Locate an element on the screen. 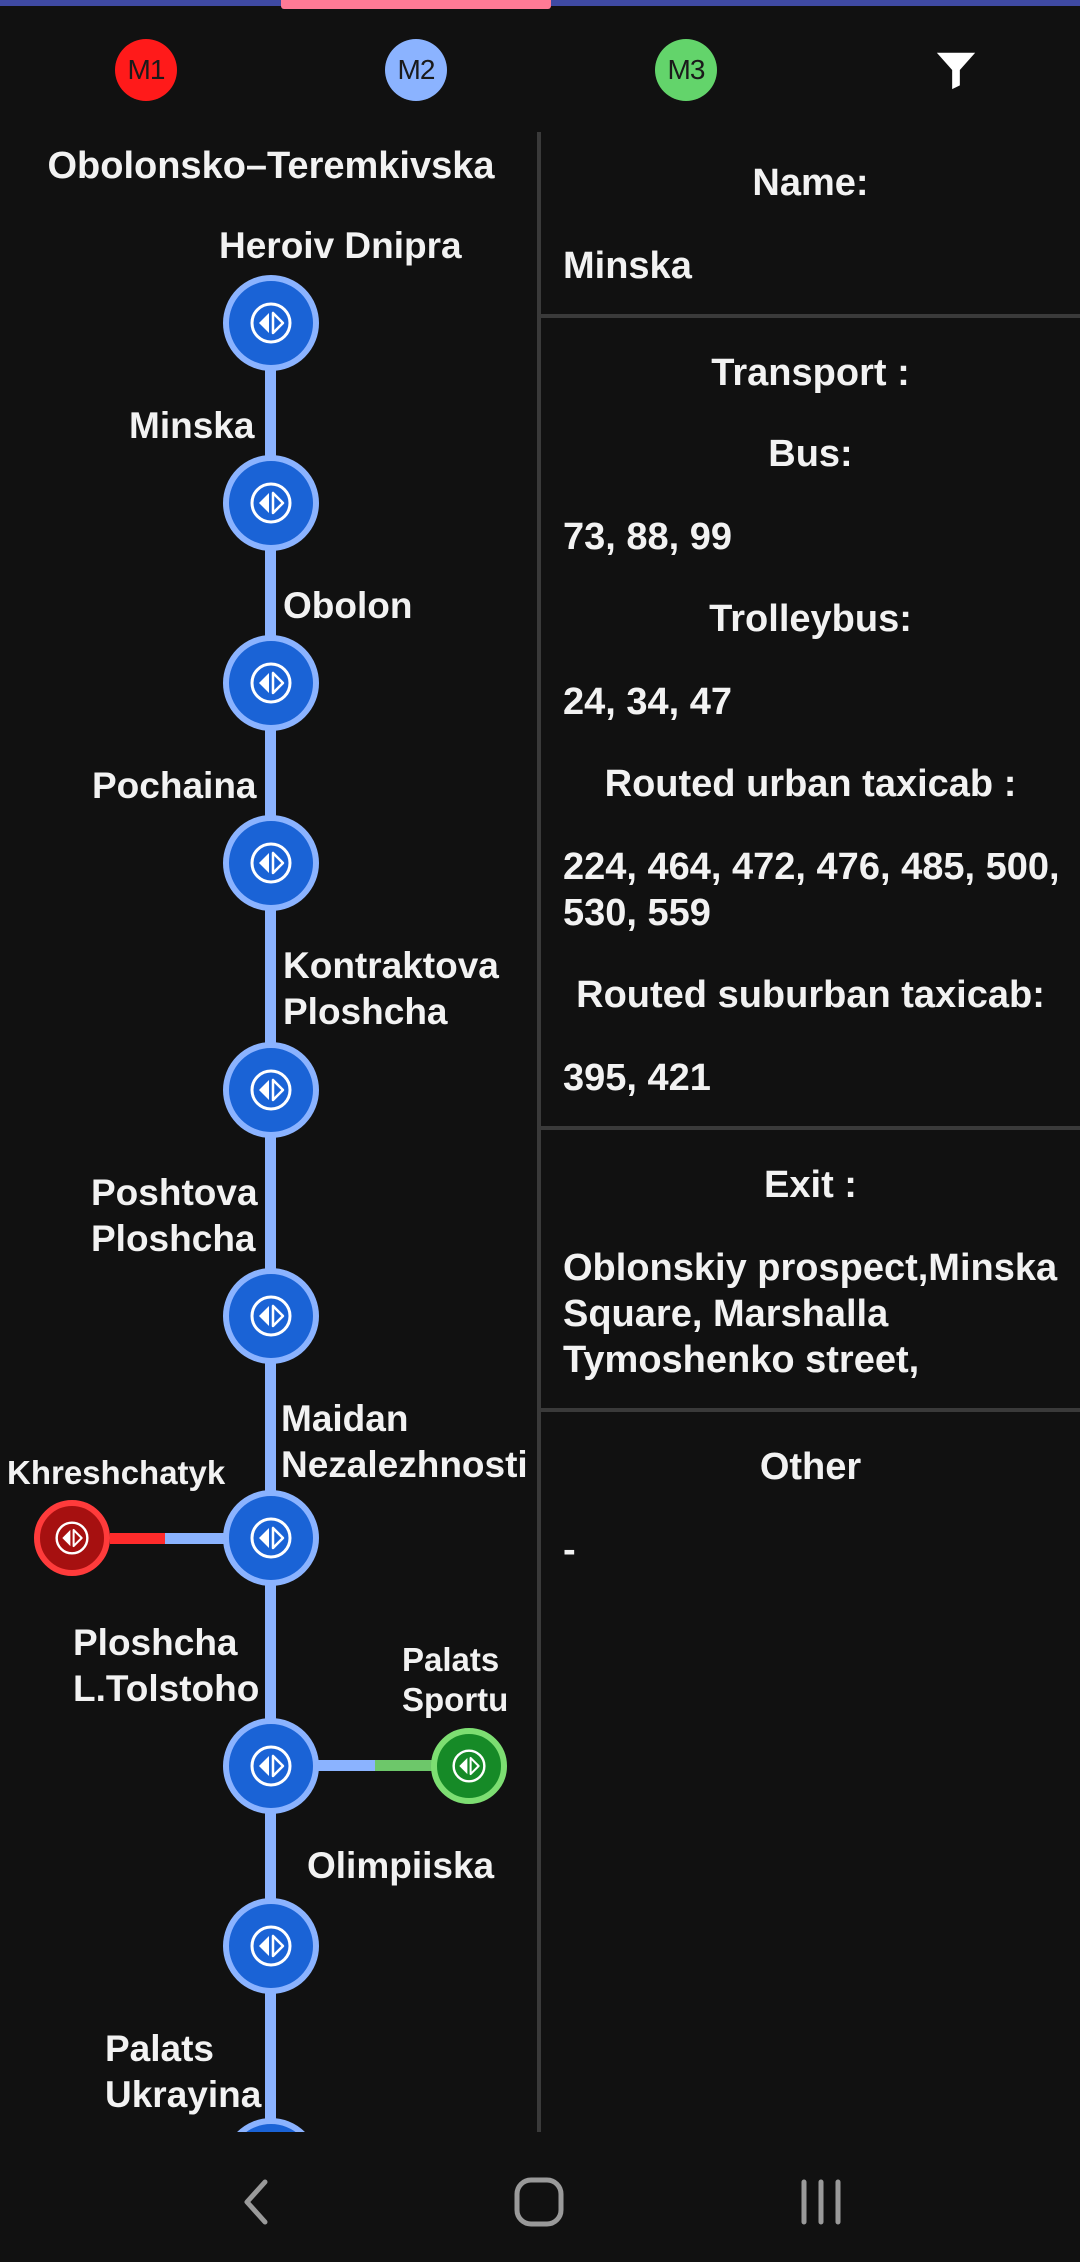 Image resolution: width=1080 pixels, height=2262 pixels. bus-title: Bus: is located at coordinates (810, 454).